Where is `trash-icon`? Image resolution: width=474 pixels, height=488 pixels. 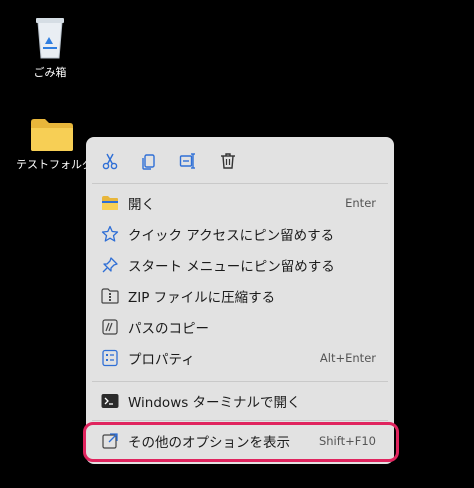 trash-icon is located at coordinates (228, 161).